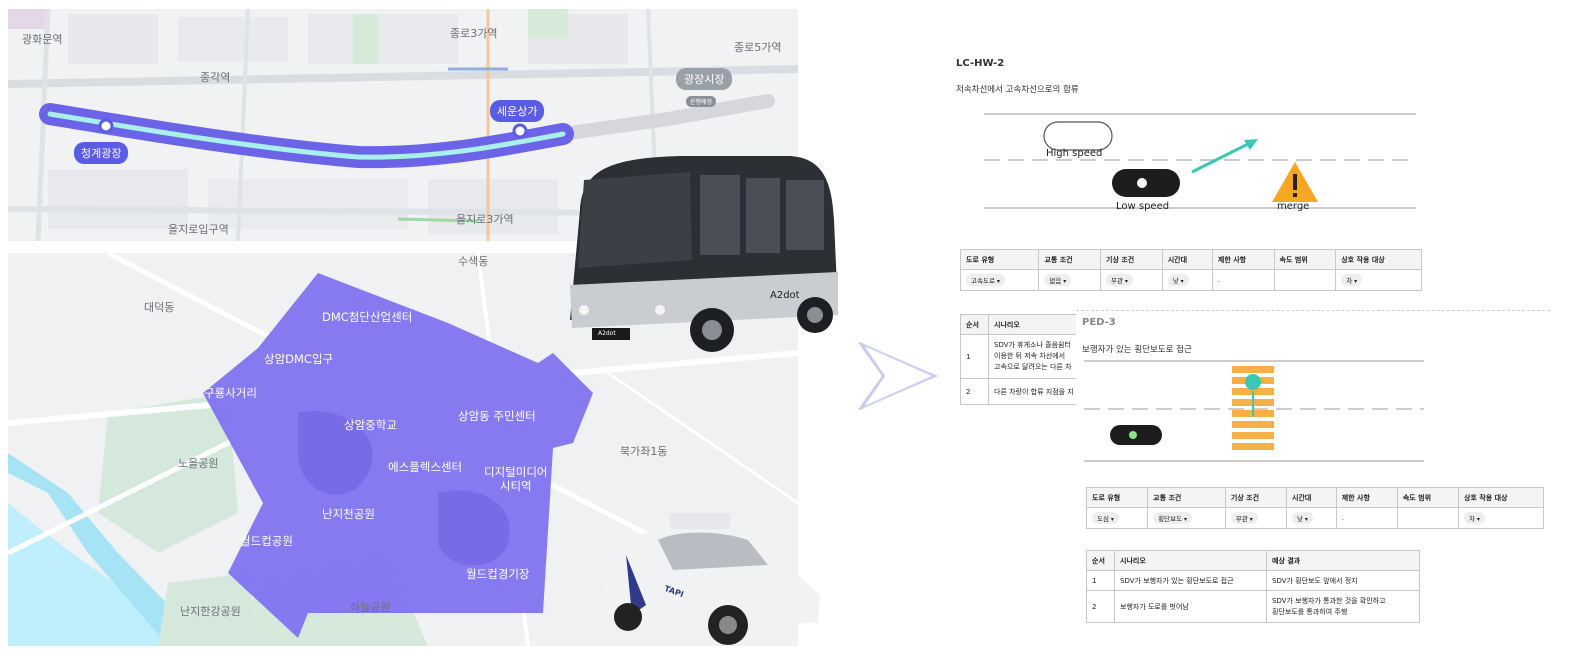 The height and width of the screenshot is (669, 1584). What do you see at coordinates (758, 47) in the screenshot?
I see `station-label: 종로5가역` at bounding box center [758, 47].